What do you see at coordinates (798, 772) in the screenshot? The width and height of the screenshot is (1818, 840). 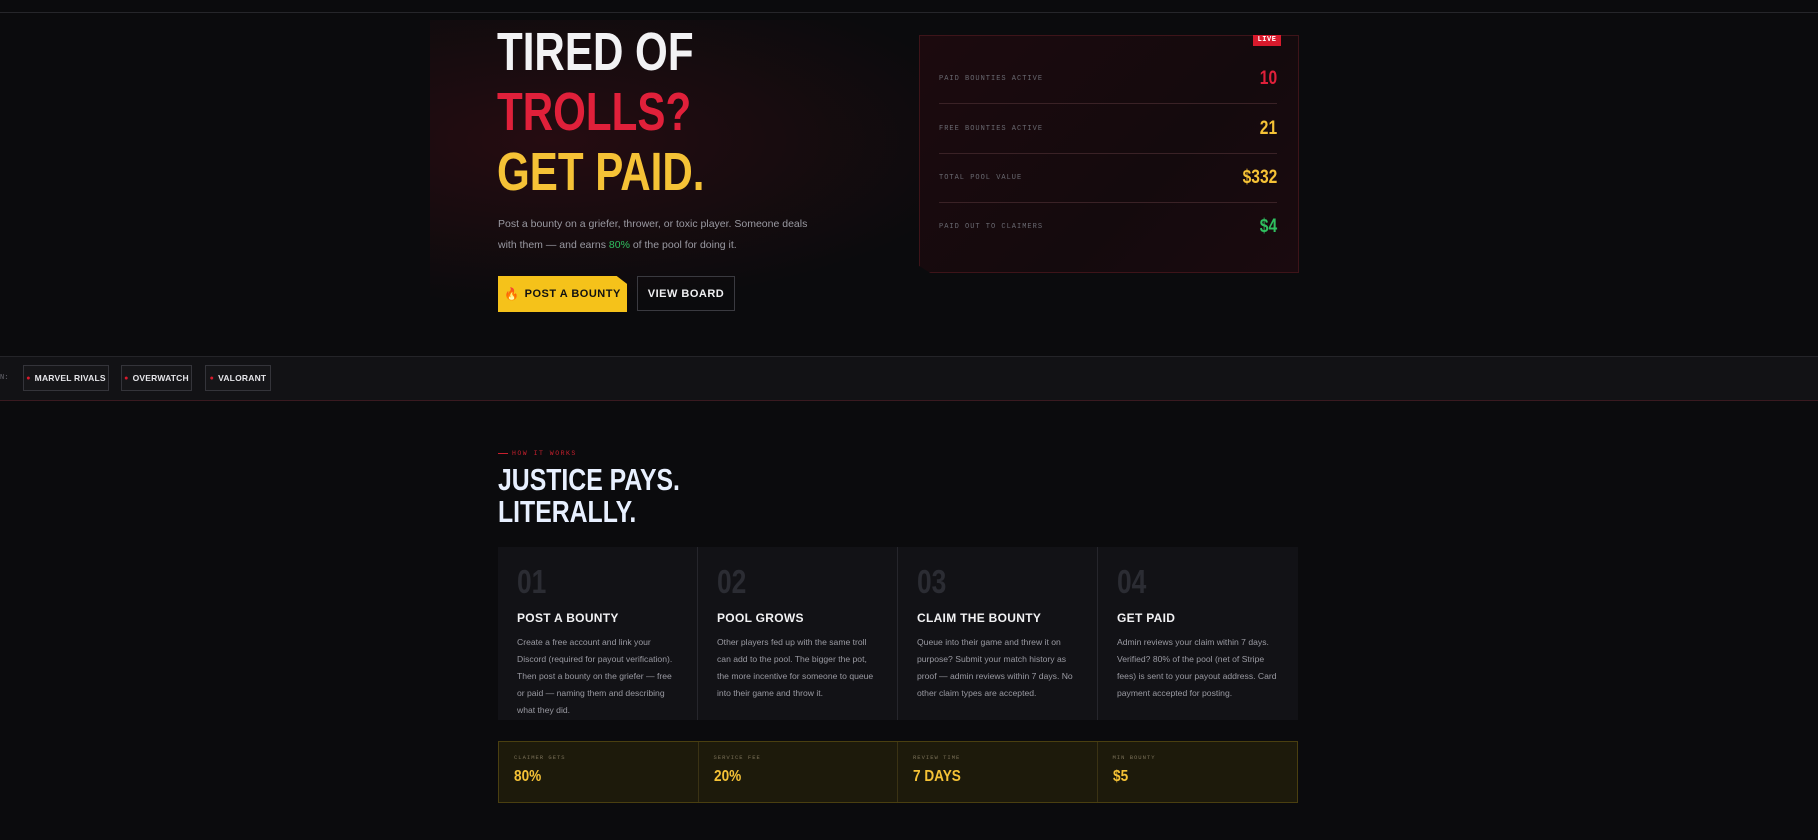 I see `fee-cell: SERVICE FEE 20%` at bounding box center [798, 772].